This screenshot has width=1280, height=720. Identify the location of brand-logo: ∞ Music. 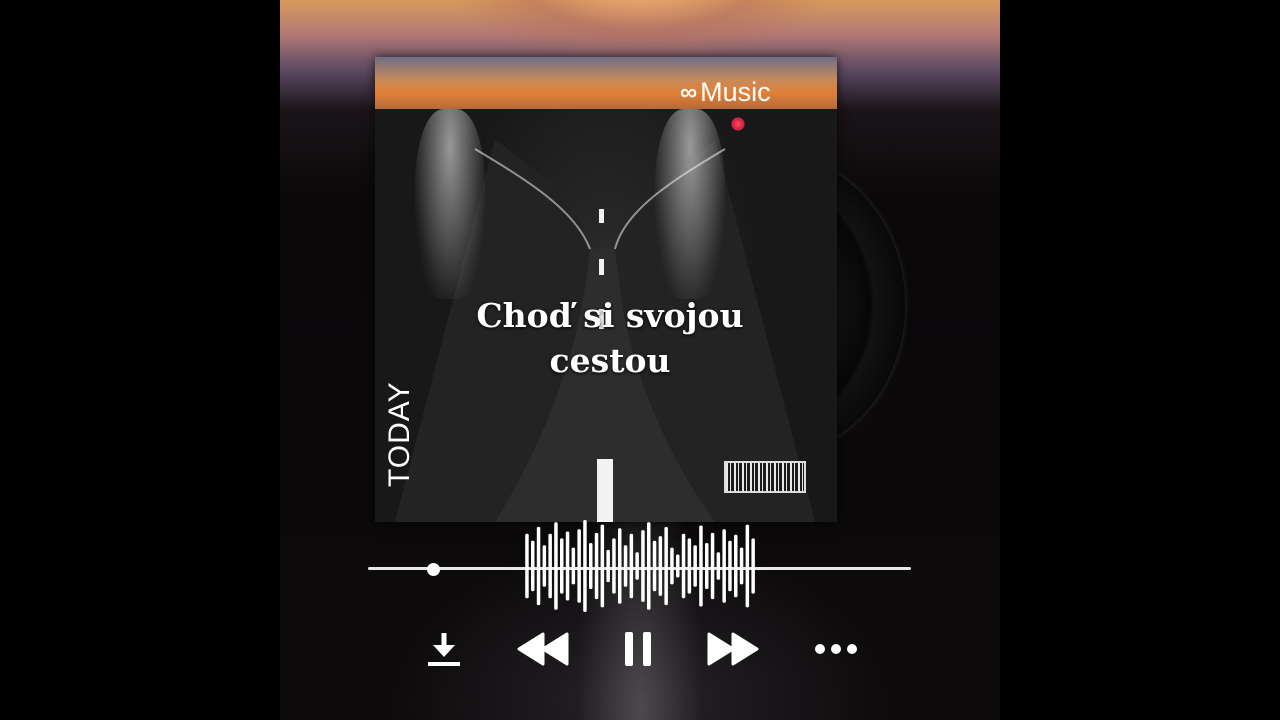
(725, 92).